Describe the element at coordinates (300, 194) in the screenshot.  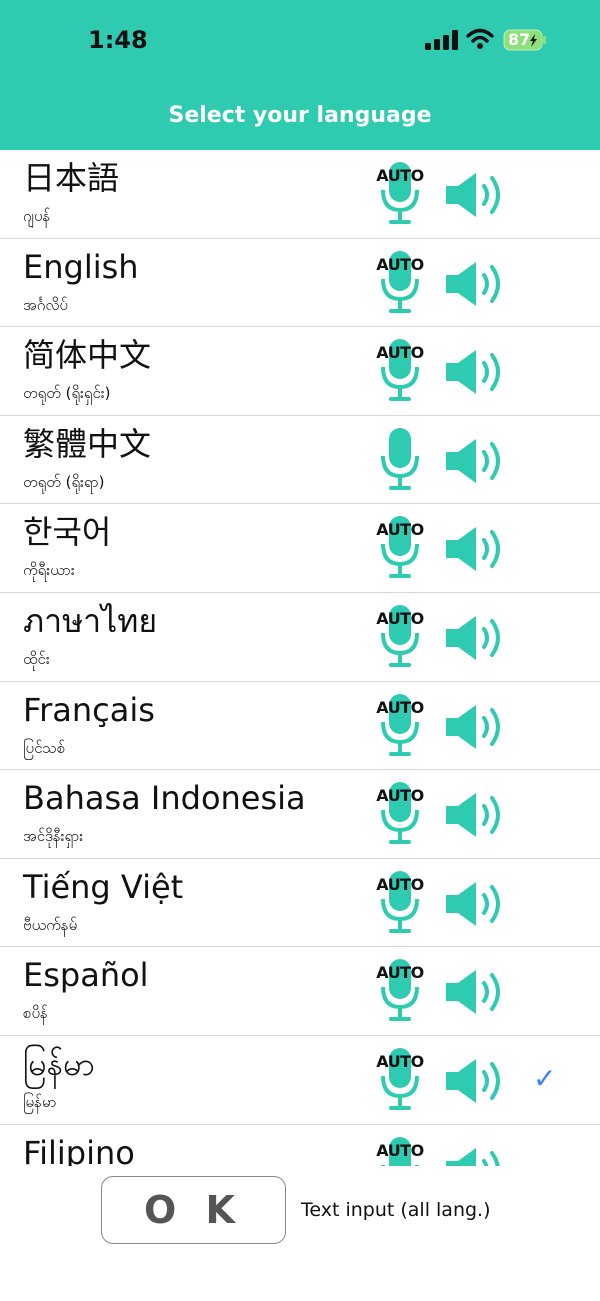
I see `language-row: 日本語 ဂျပန် AUTO` at that location.